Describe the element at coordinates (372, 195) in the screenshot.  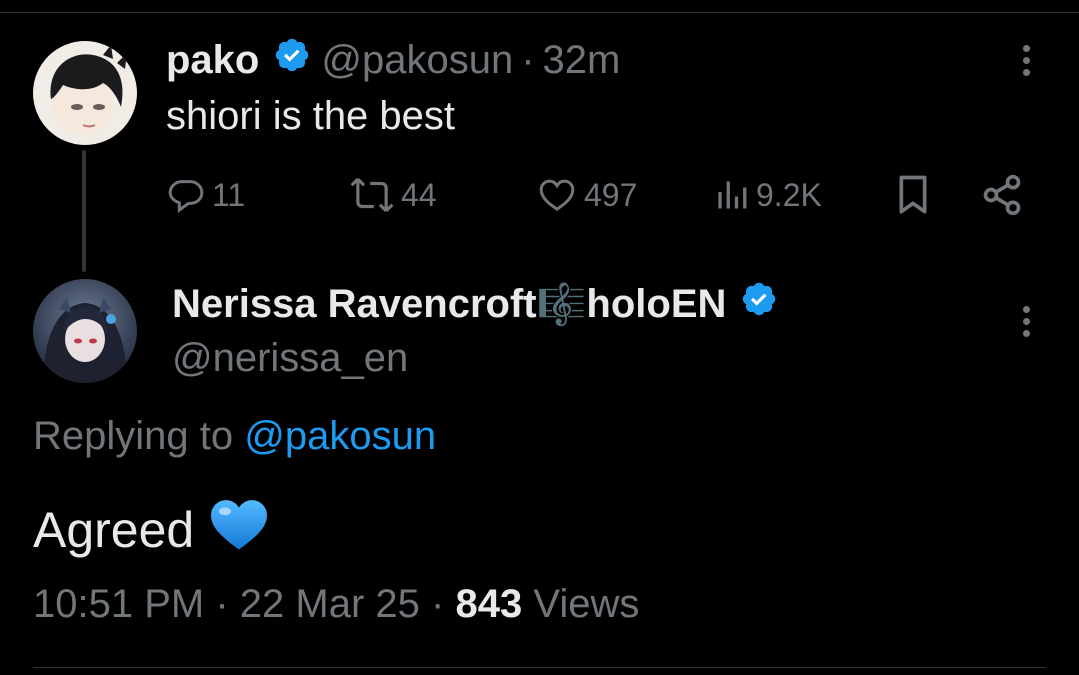
I see `repost-icon` at that location.